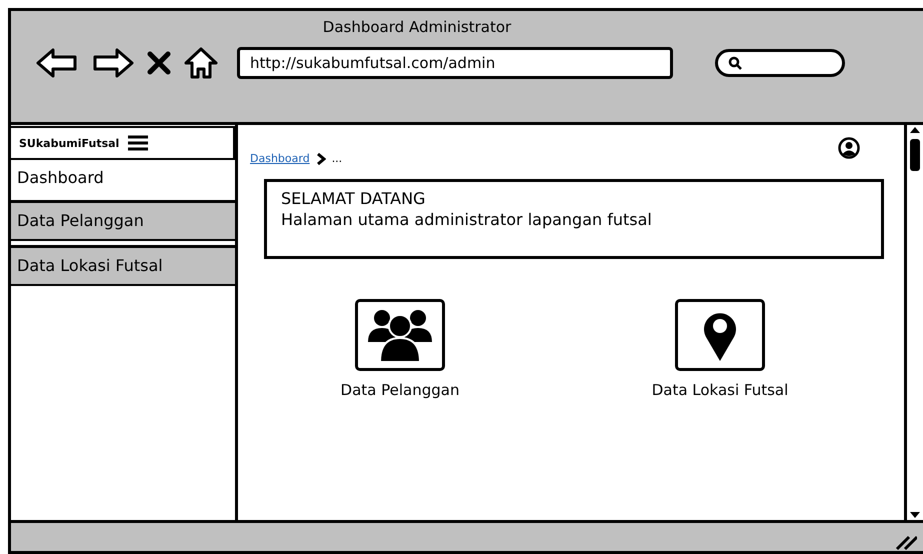 The image size is (923, 554). I want to click on breadcrumb-link: Dashboard, so click(280, 158).